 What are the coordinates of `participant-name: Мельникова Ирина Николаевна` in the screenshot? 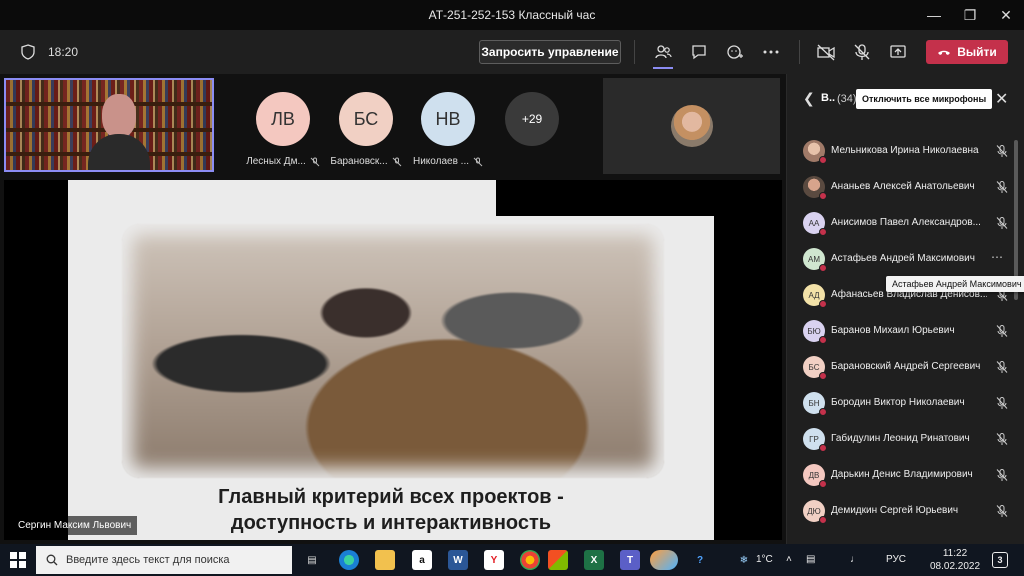 It's located at (905, 150).